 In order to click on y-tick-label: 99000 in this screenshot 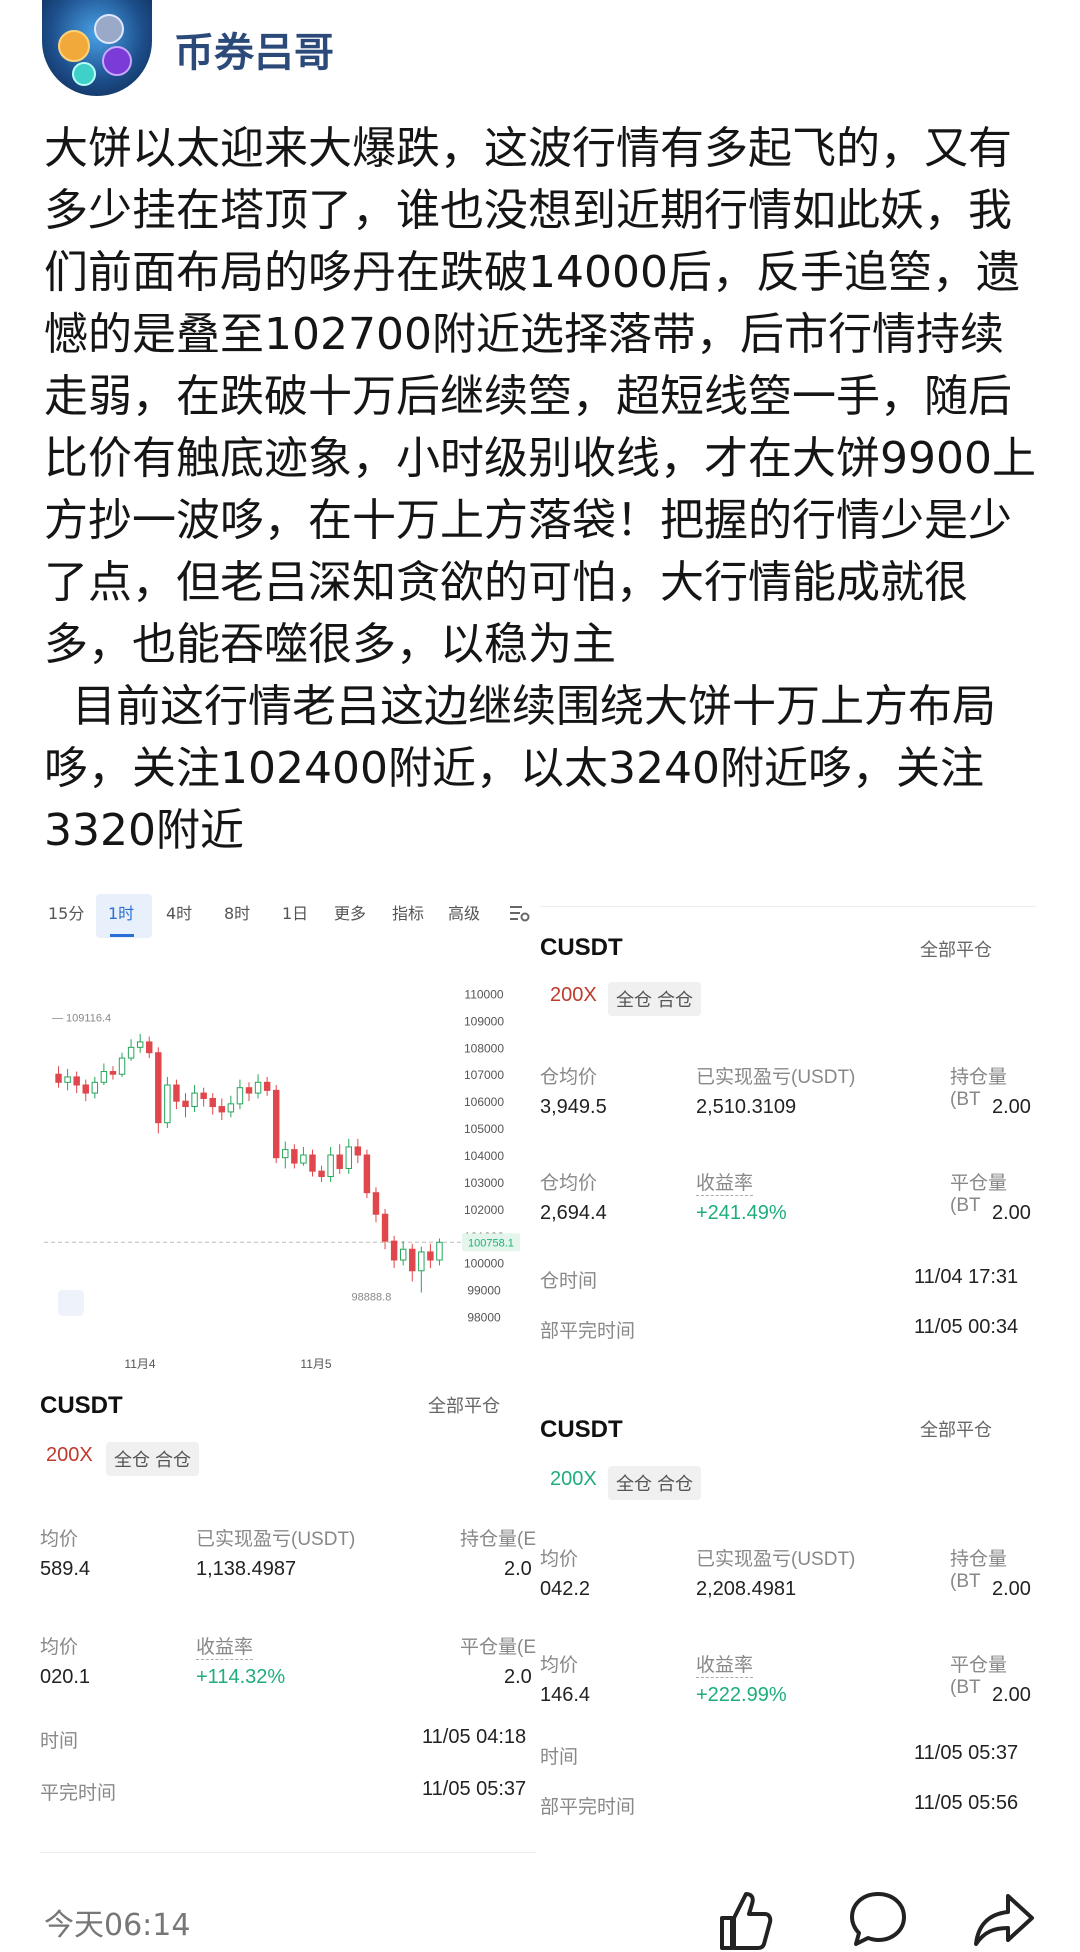, I will do `click(484, 1291)`.